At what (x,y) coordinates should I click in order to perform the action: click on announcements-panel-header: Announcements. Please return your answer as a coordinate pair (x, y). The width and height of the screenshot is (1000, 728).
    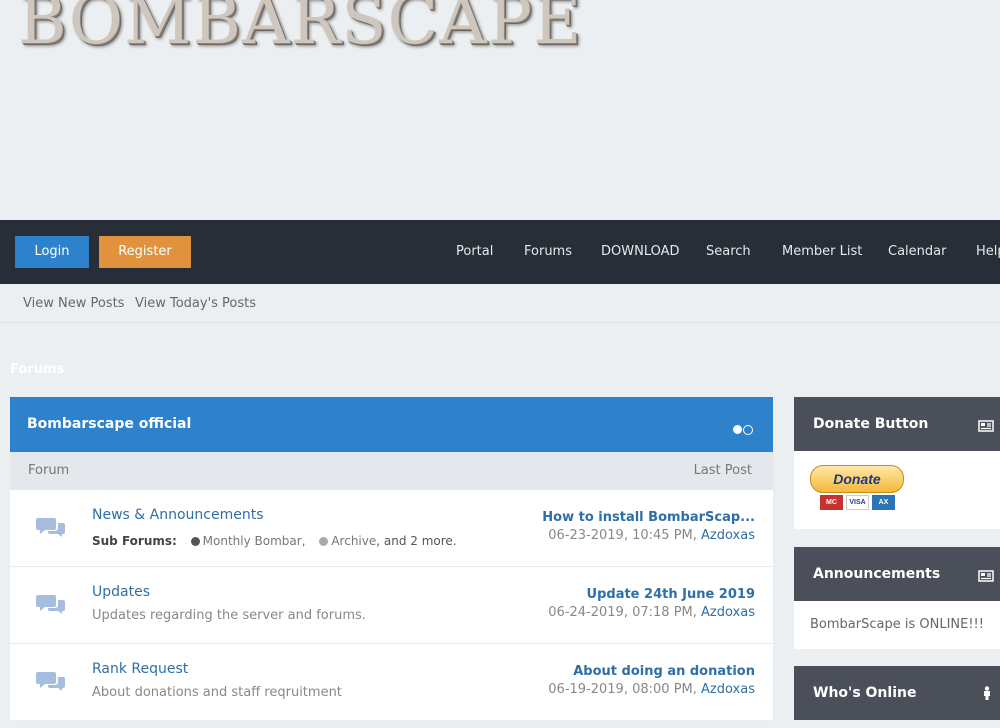
    Looking at the image, I should click on (897, 574).